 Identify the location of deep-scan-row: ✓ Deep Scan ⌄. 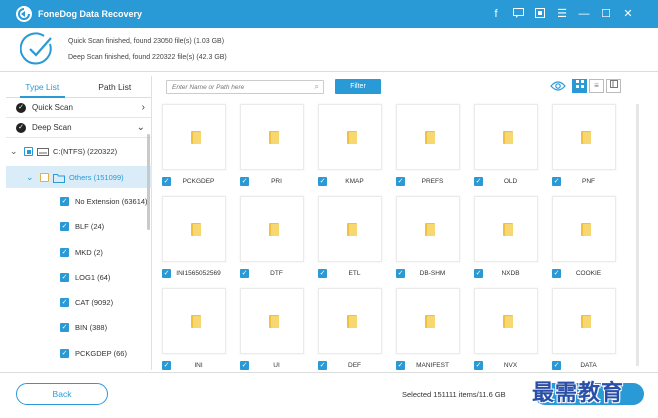
(78, 128).